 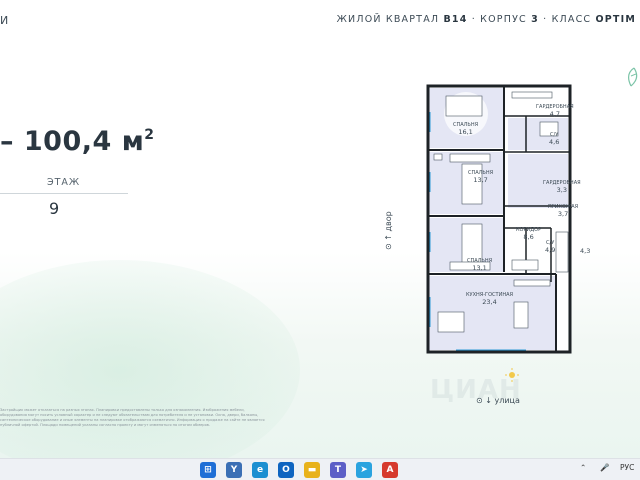 I want to click on floor-plan, so click(x=496, y=220).